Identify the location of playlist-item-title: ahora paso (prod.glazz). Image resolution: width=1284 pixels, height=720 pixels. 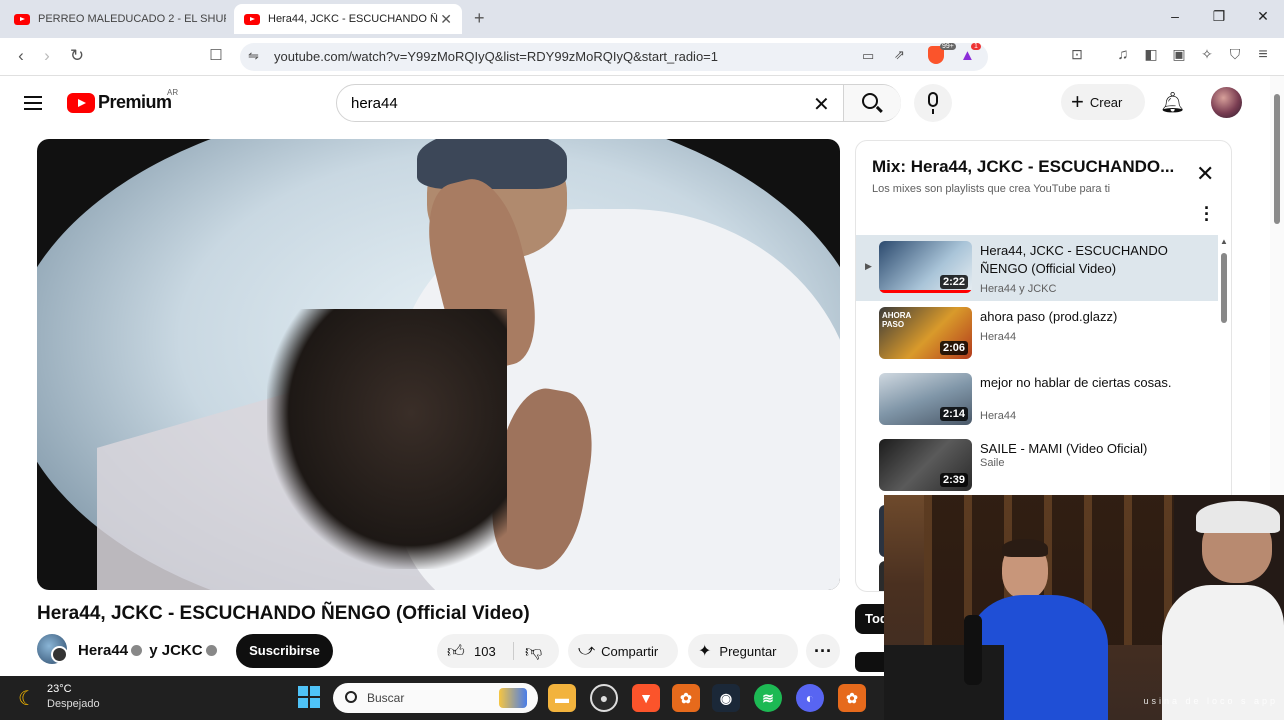
(1080, 317).